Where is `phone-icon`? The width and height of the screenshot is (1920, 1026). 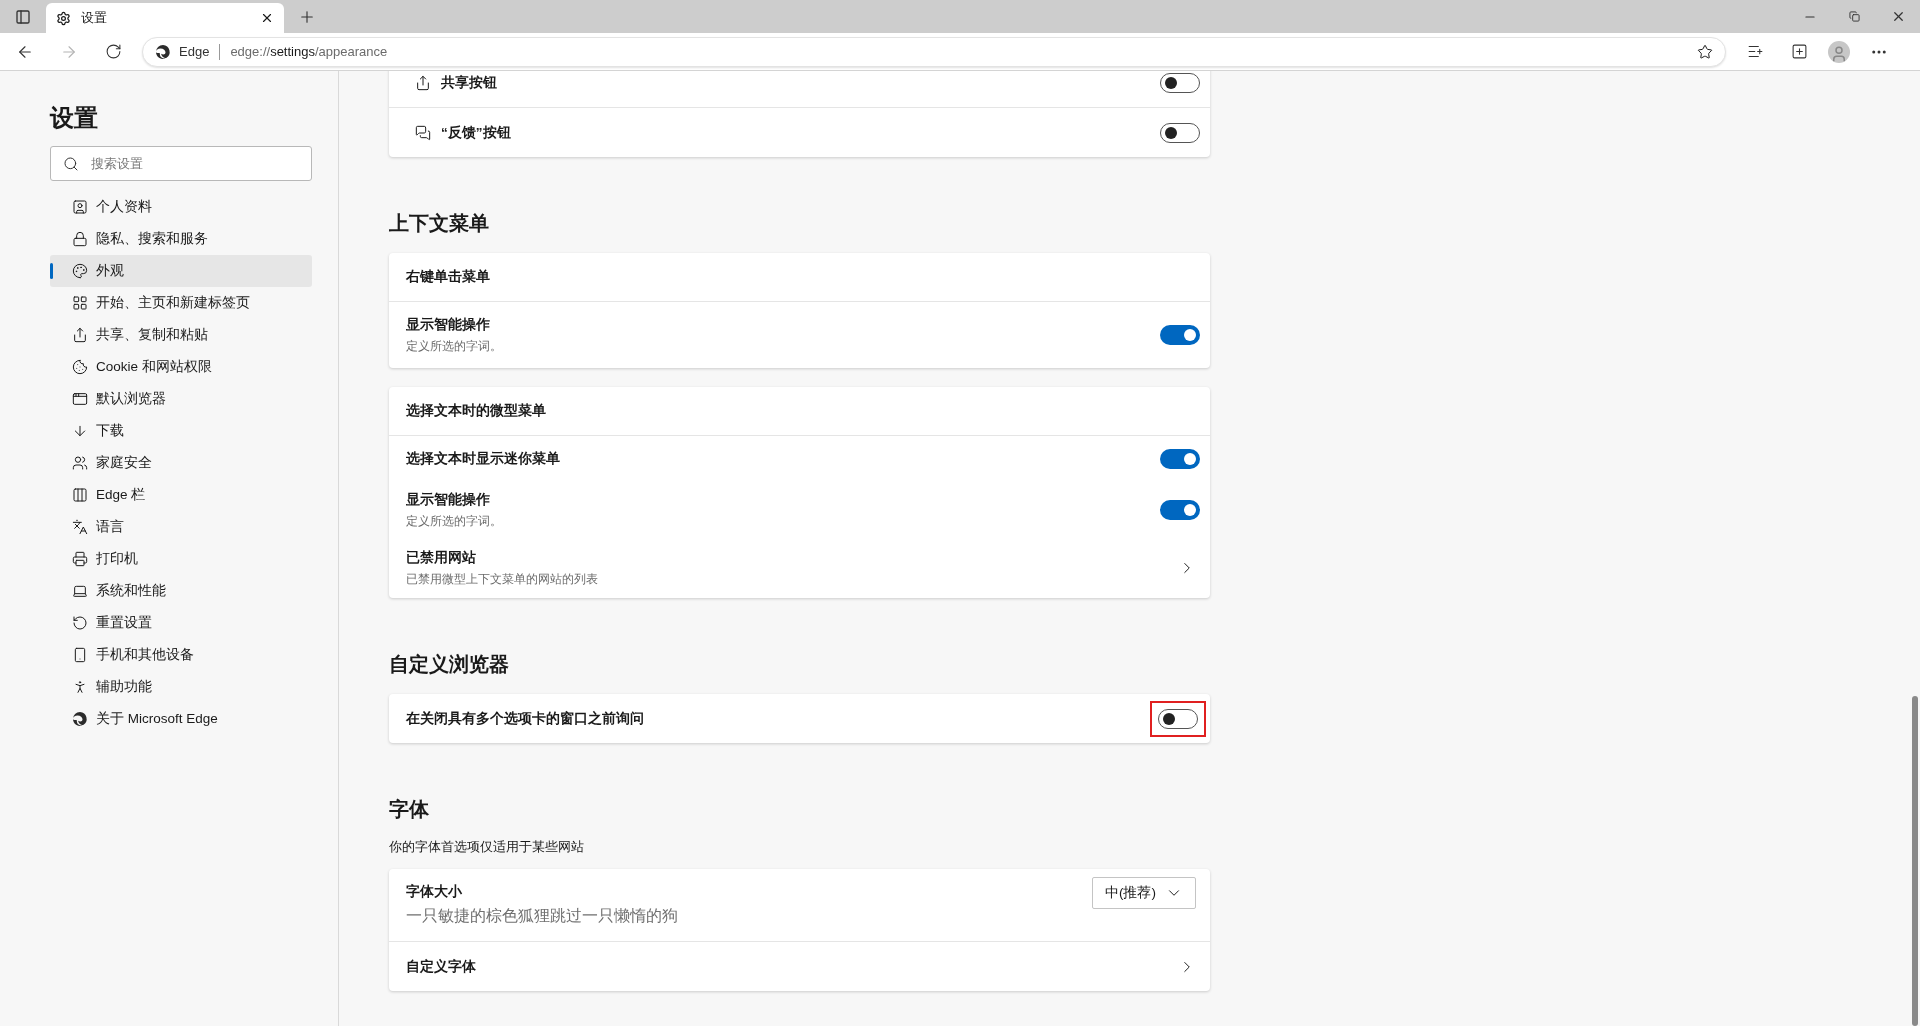
phone-icon is located at coordinates (80, 655).